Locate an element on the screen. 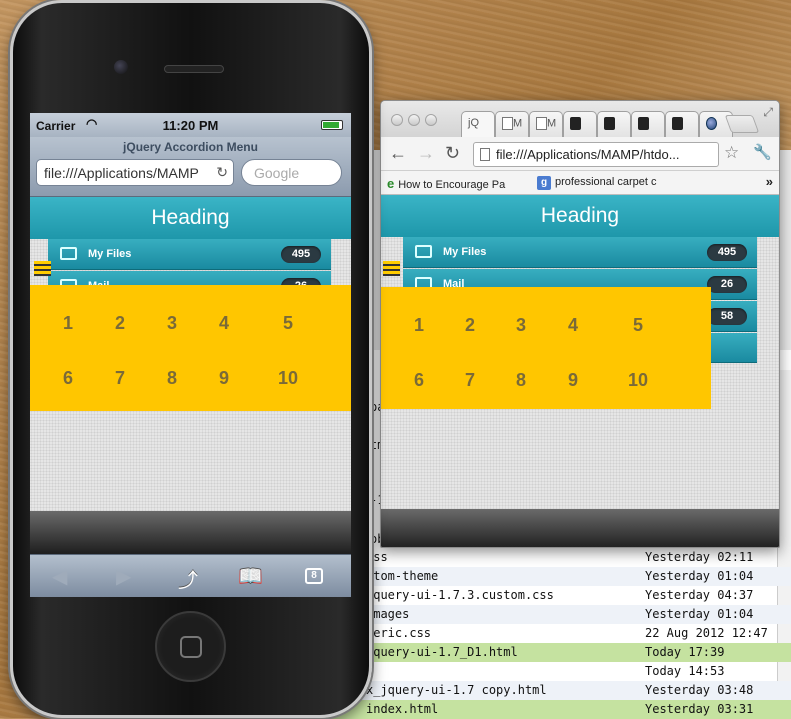  finder-row: index.html Yesterday 03:31 is located at coordinates (545, 709).